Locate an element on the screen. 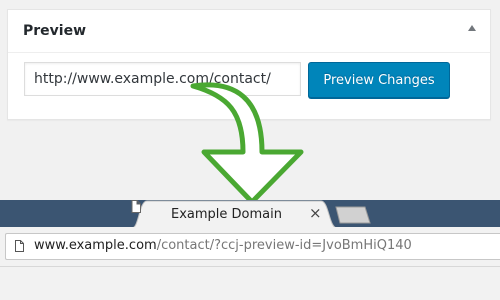 This screenshot has width=500, height=300. url-host: www.example.com is located at coordinates (95, 245).